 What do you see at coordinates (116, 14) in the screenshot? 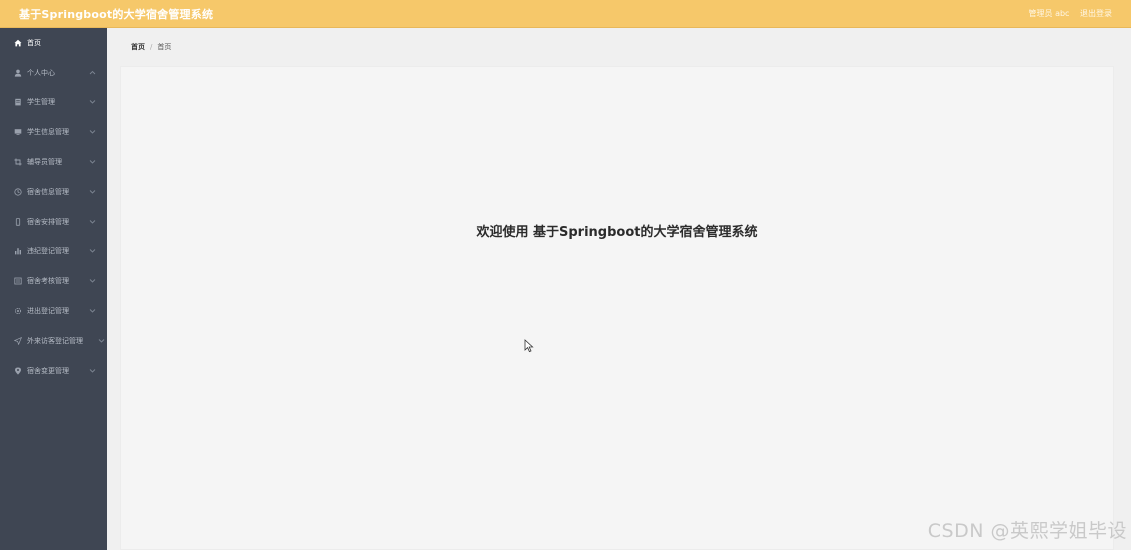
I see `app-title: 基于Springboot的大学宿舍管理系统` at bounding box center [116, 14].